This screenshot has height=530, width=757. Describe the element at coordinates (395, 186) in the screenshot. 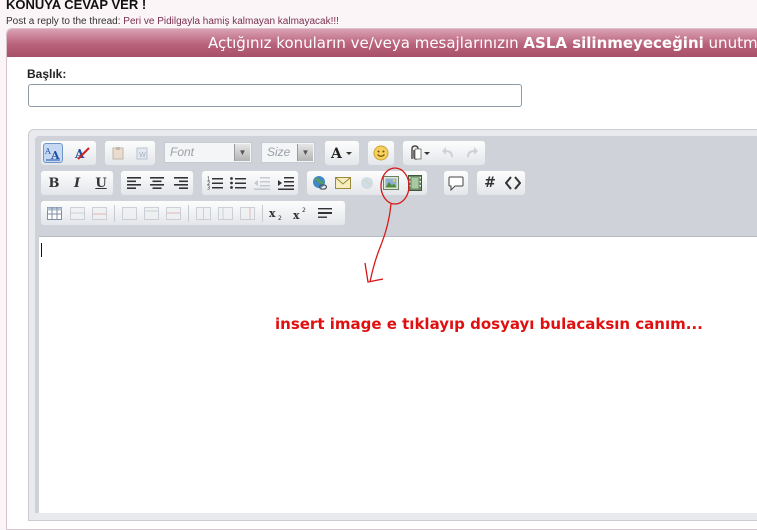

I see `insert-image-highlight-circle` at that location.